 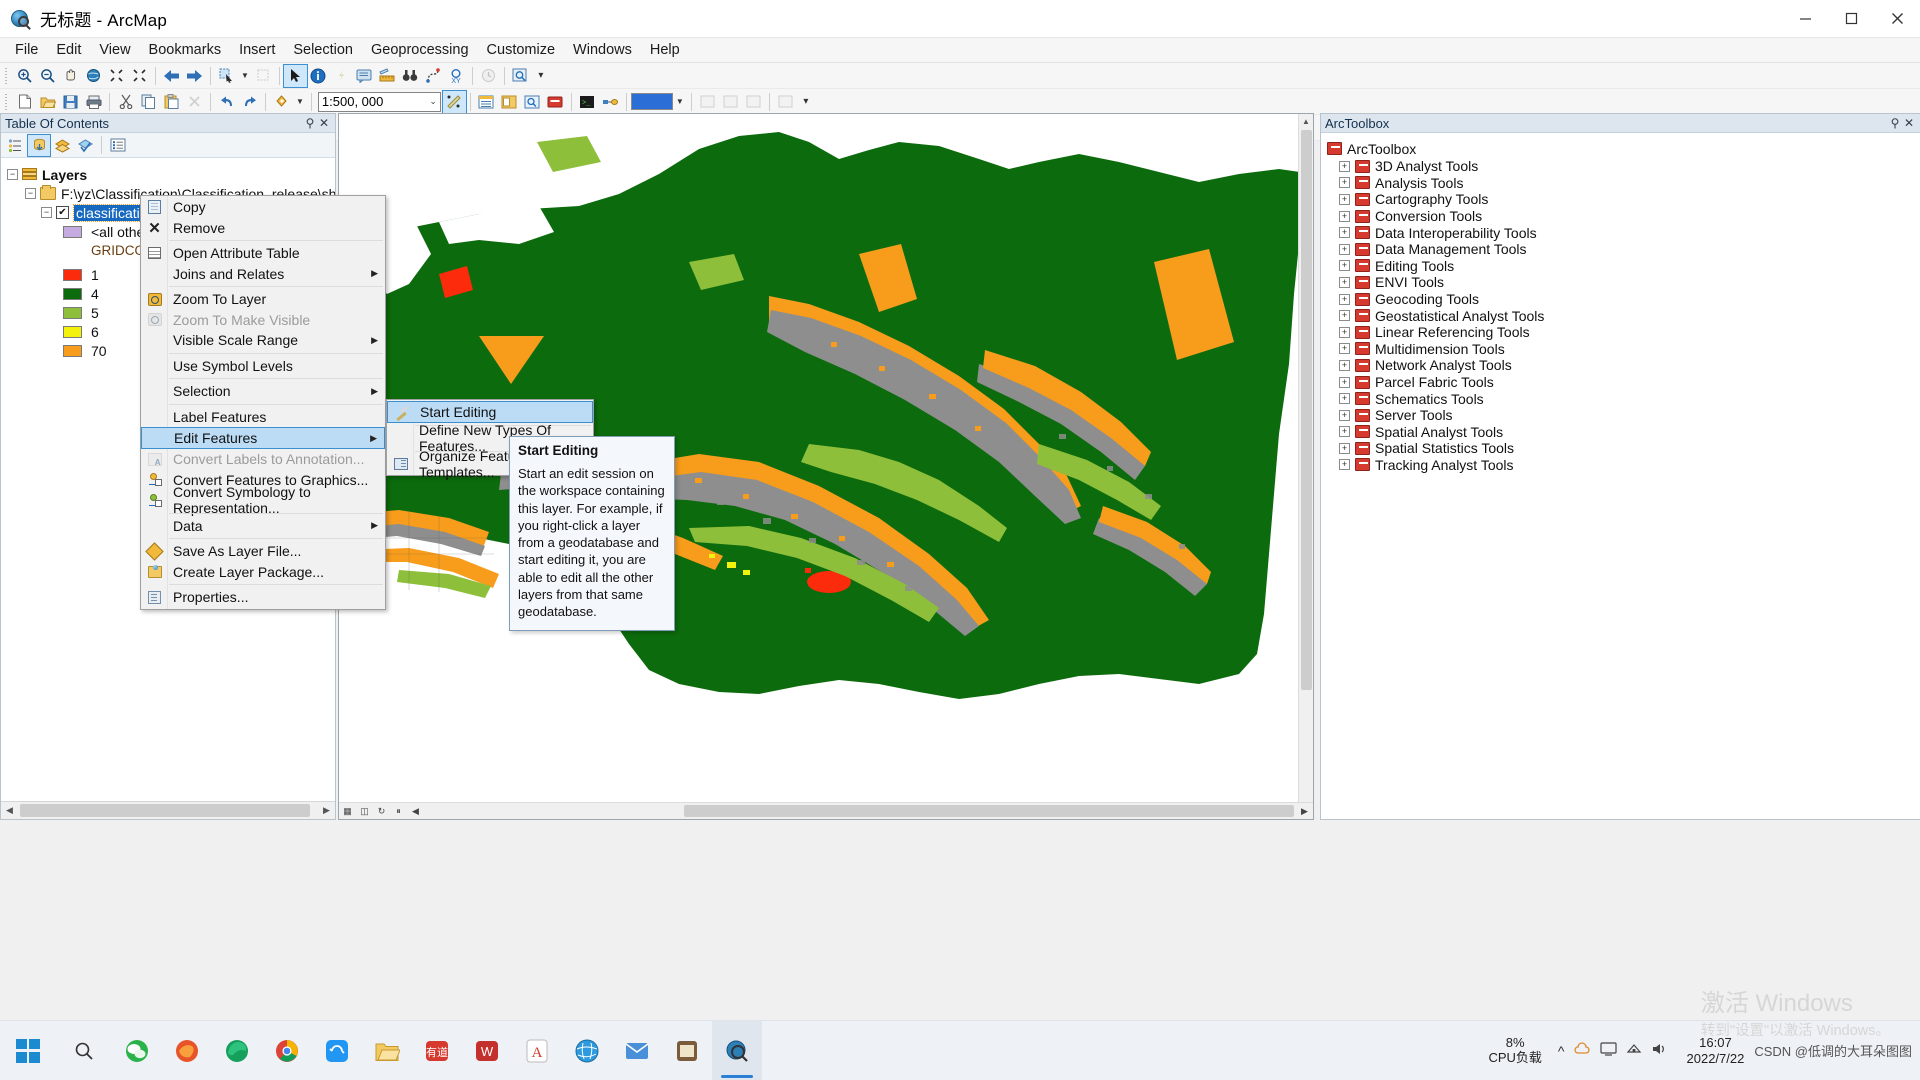 I want to click on print-icon, so click(x=93, y=102).